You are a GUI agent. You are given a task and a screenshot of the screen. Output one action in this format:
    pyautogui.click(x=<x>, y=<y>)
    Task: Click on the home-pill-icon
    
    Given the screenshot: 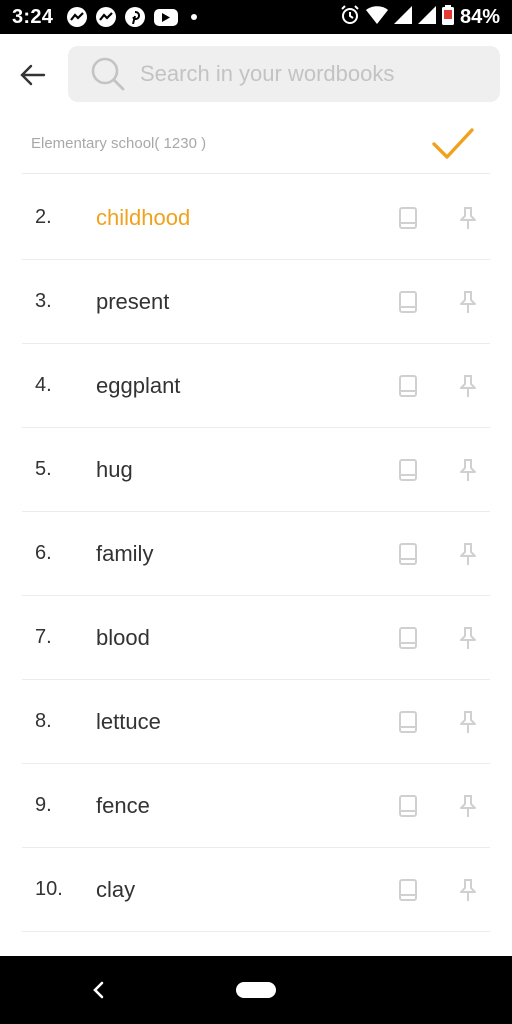 What is the action you would take?
    pyautogui.click(x=256, y=990)
    